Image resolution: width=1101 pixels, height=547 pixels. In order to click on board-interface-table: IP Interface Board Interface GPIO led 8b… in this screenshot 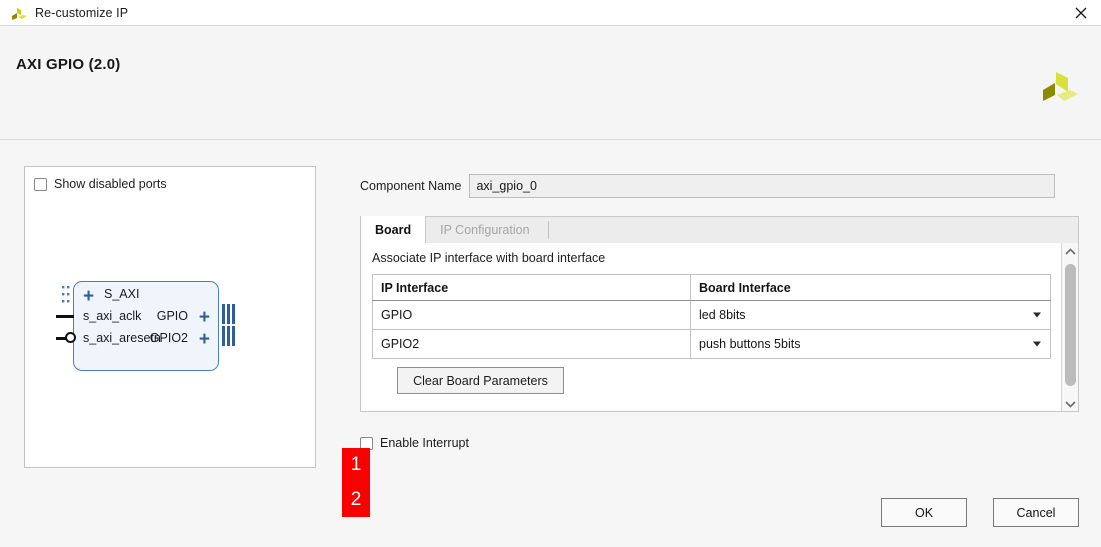, I will do `click(711, 316)`.